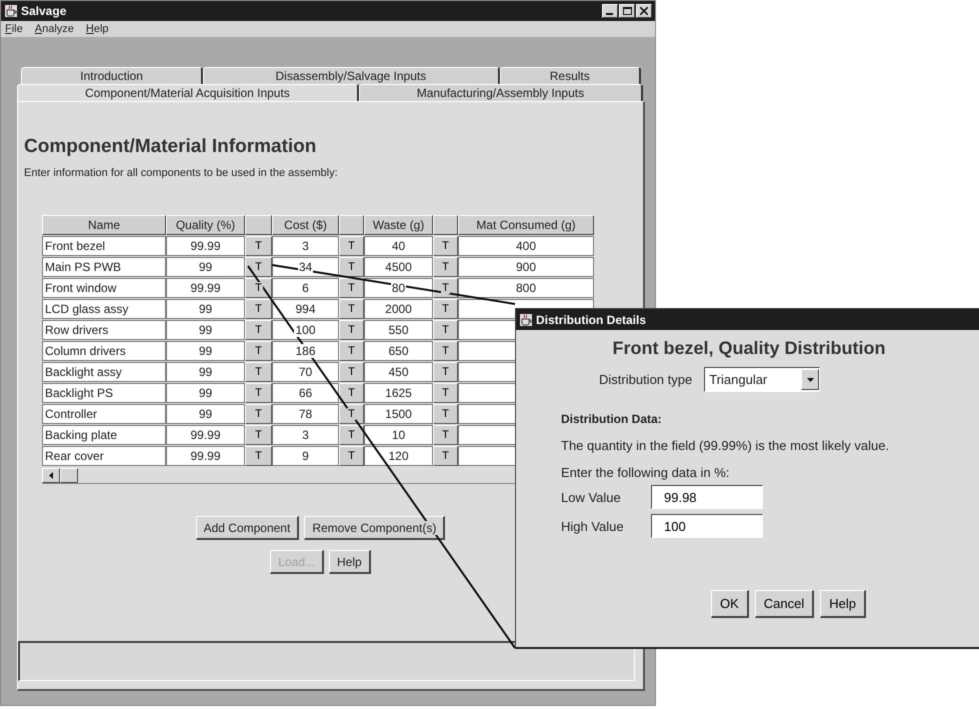 The image size is (979, 710). What do you see at coordinates (398, 330) in the screenshot?
I see `table-cell: 550` at bounding box center [398, 330].